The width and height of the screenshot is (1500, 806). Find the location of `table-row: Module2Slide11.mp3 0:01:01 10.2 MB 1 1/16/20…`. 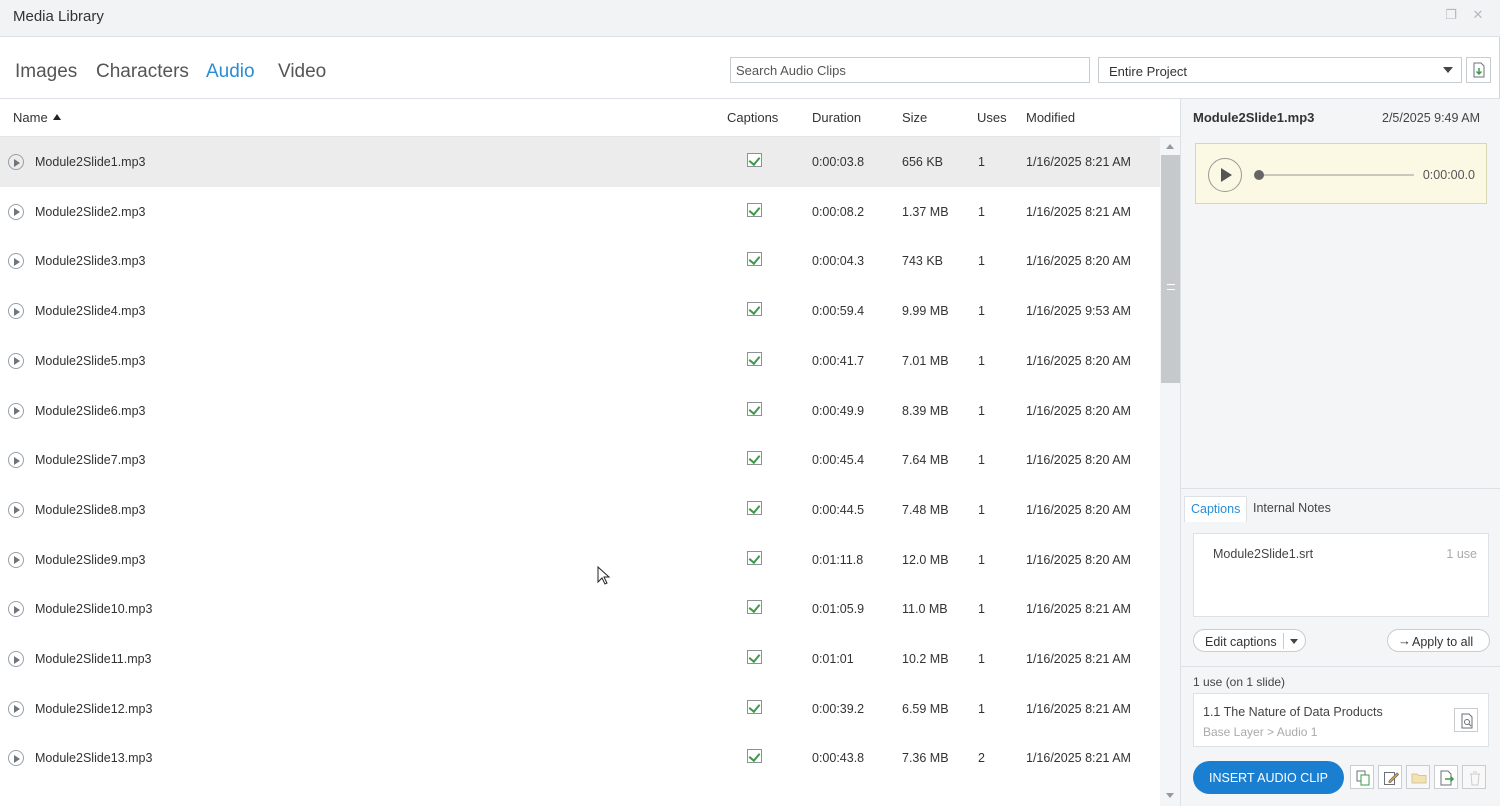

table-row: Module2Slide11.mp3 0:01:01 10.2 MB 1 1/16/20… is located at coordinates (580, 659).